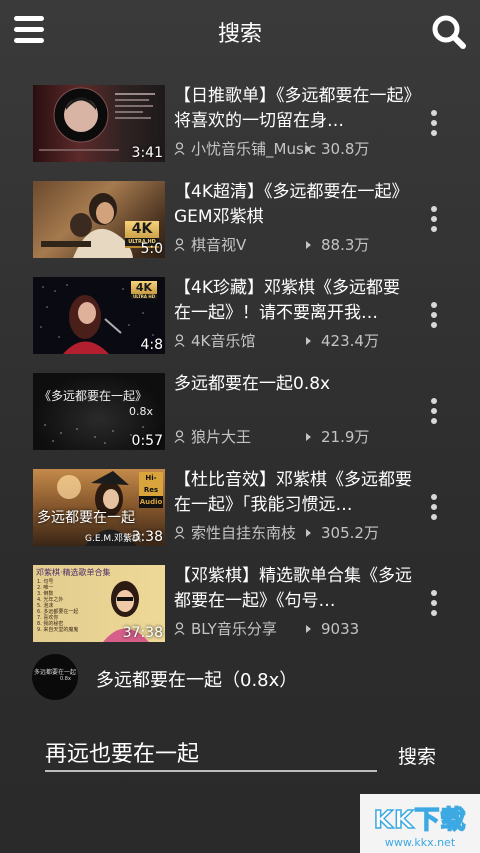  I want to click on video-meta: 索性自挂东南枝 305.2万, so click(276, 532).